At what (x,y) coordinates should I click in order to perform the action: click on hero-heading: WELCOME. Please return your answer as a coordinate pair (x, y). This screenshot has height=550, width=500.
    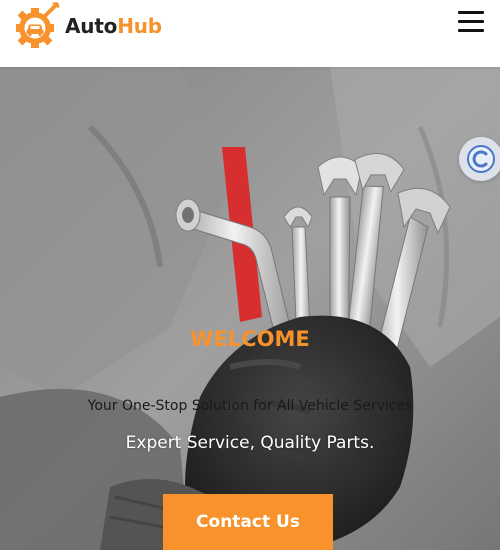
    Looking at the image, I should click on (250, 339).